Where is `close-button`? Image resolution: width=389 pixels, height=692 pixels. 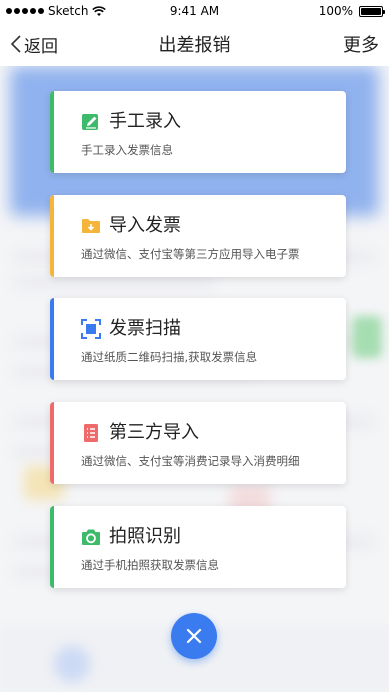 close-button is located at coordinates (194, 636).